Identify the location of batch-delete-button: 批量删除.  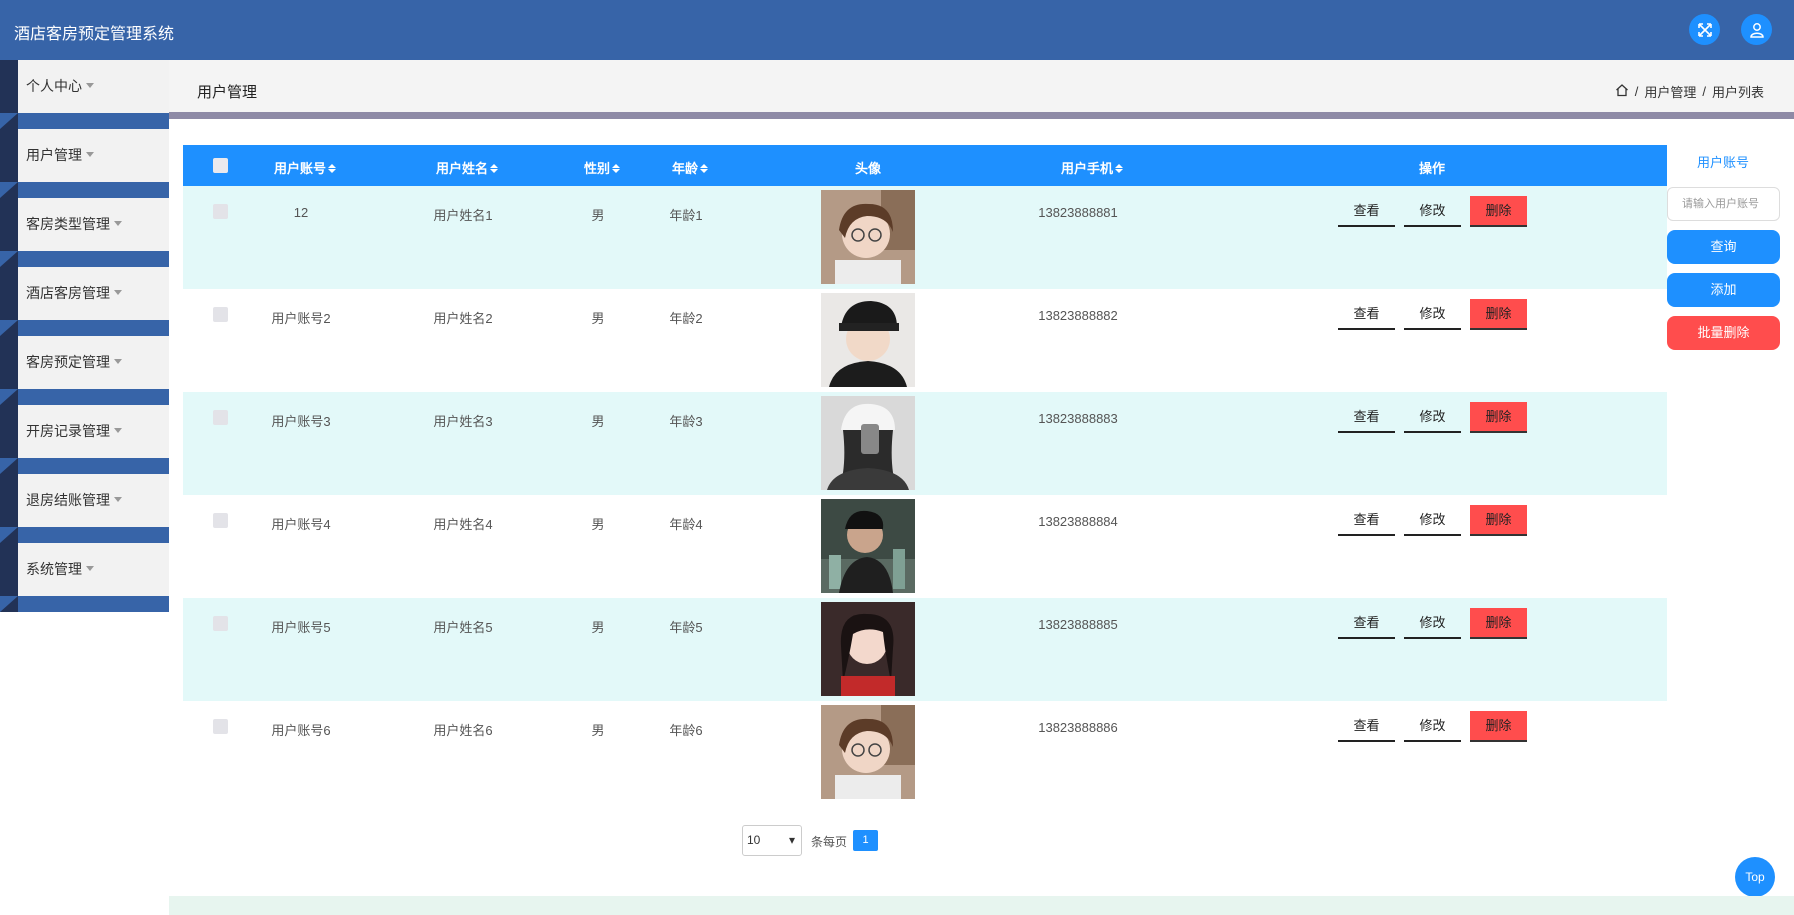
(1723, 333).